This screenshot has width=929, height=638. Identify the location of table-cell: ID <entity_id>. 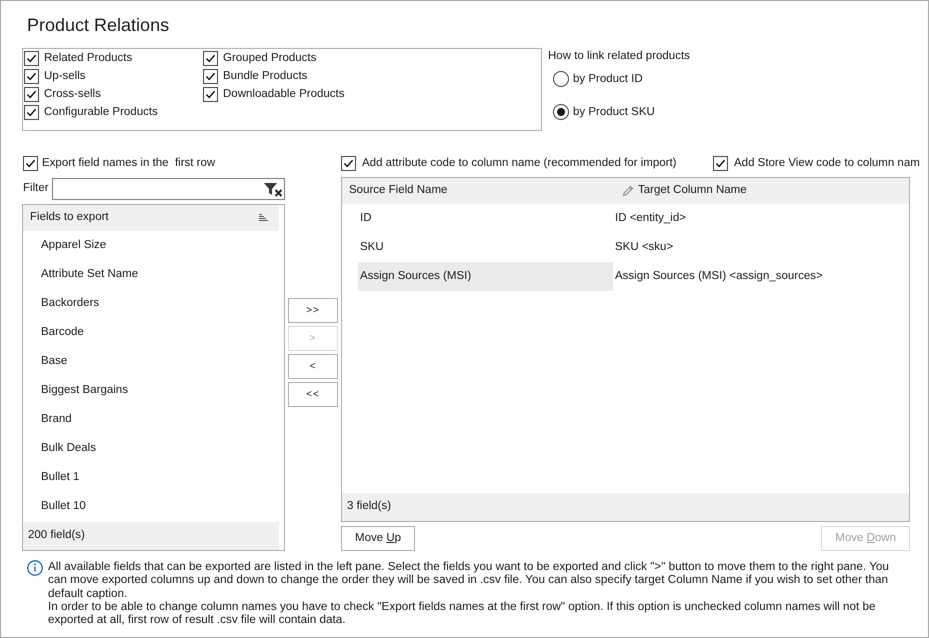
(761, 218).